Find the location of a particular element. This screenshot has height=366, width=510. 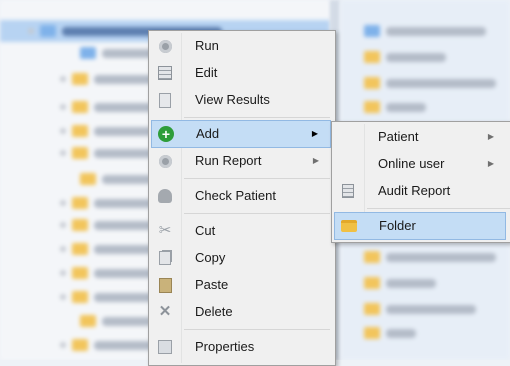

menu-item-paste: Paste is located at coordinates (241, 285).